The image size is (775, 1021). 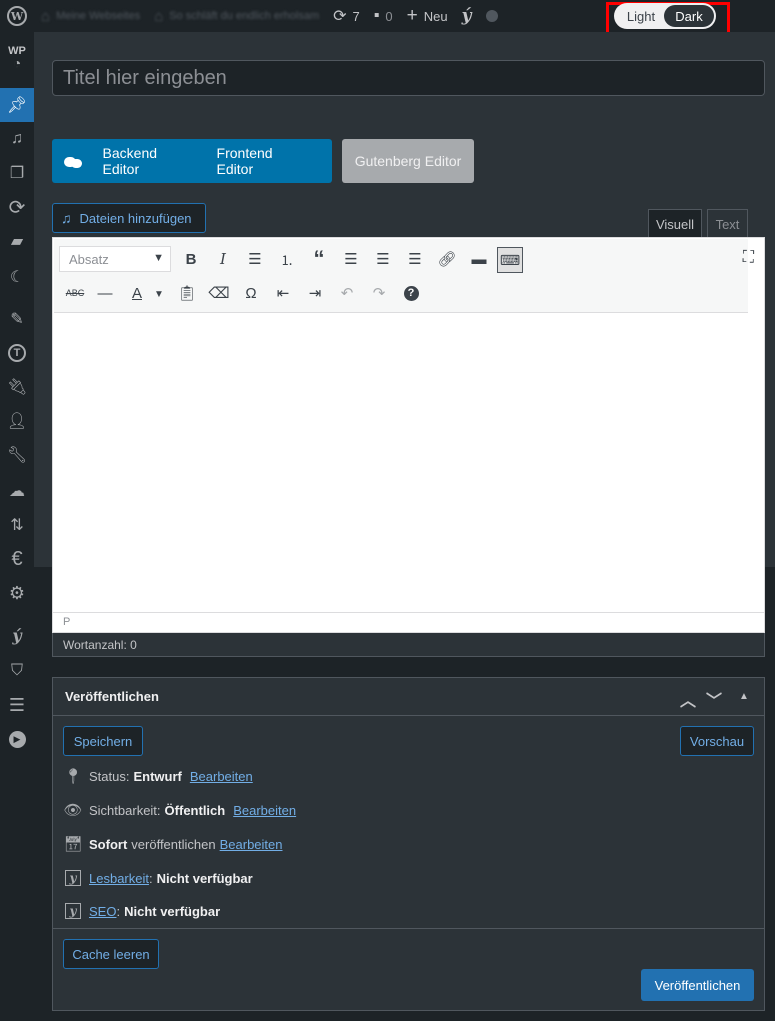 I want to click on seo-value: Nicht verfügbar, so click(x=172, y=911).